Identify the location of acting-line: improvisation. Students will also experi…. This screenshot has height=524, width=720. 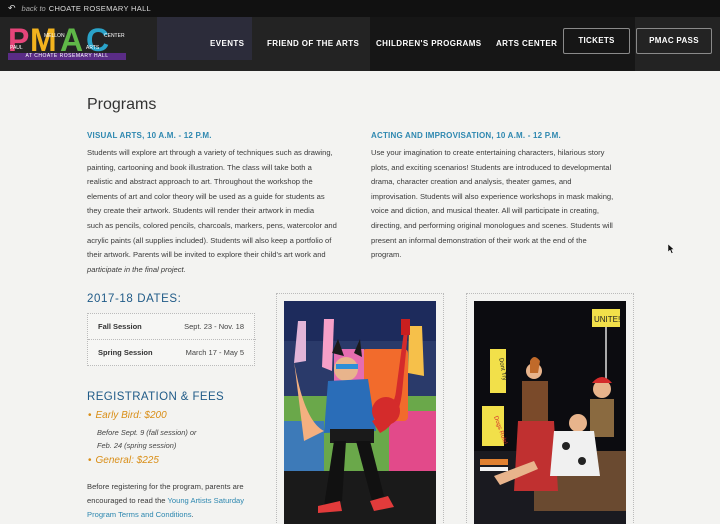
(492, 196).